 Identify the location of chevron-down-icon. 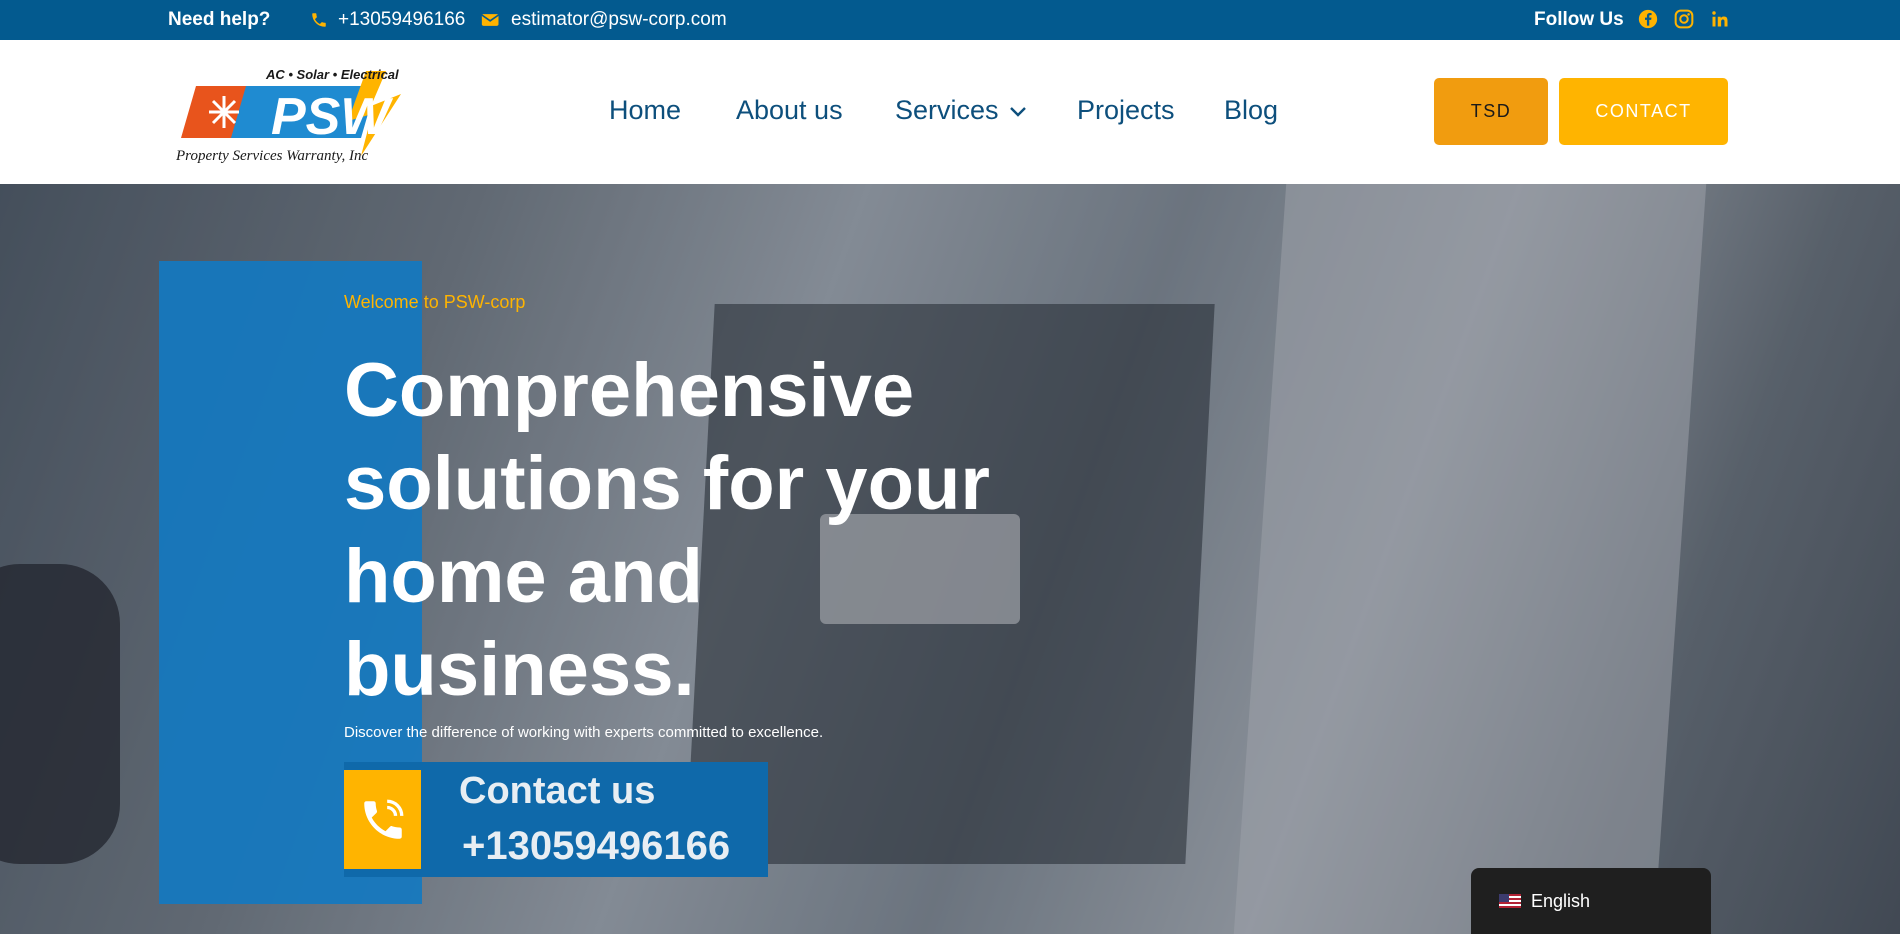
(1017, 111).